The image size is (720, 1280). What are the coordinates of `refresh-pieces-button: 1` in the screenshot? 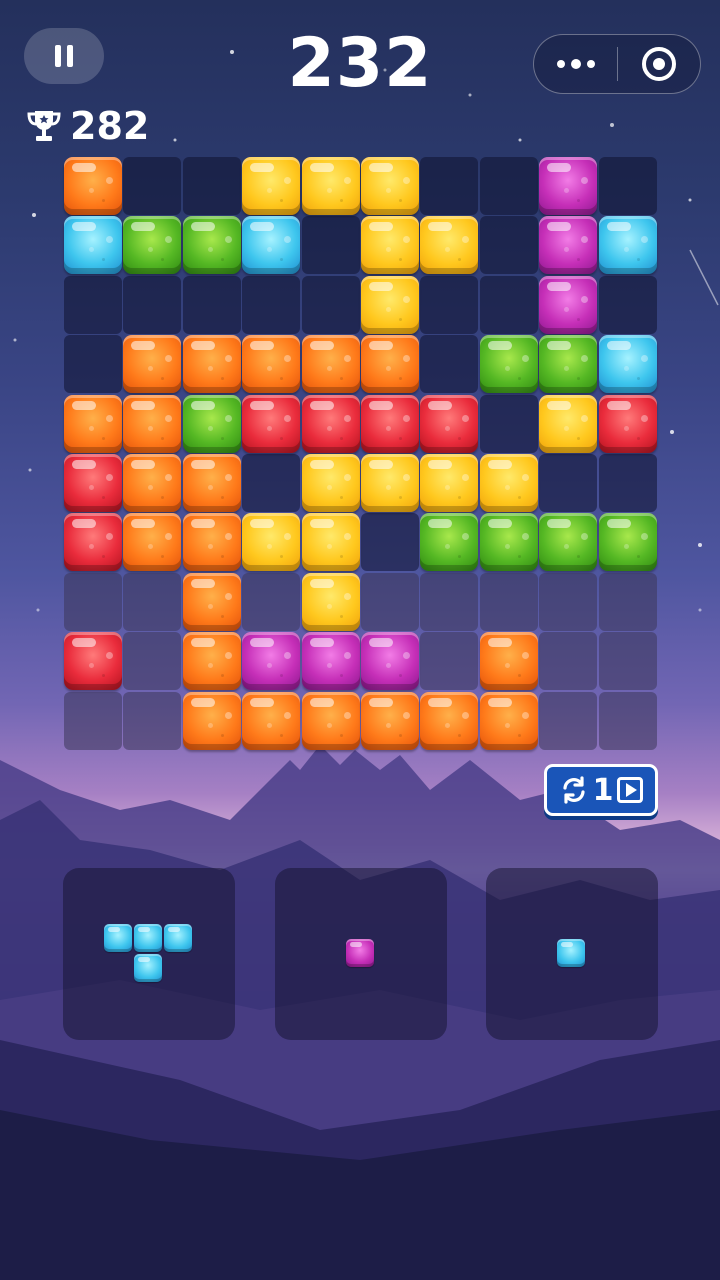 It's located at (601, 790).